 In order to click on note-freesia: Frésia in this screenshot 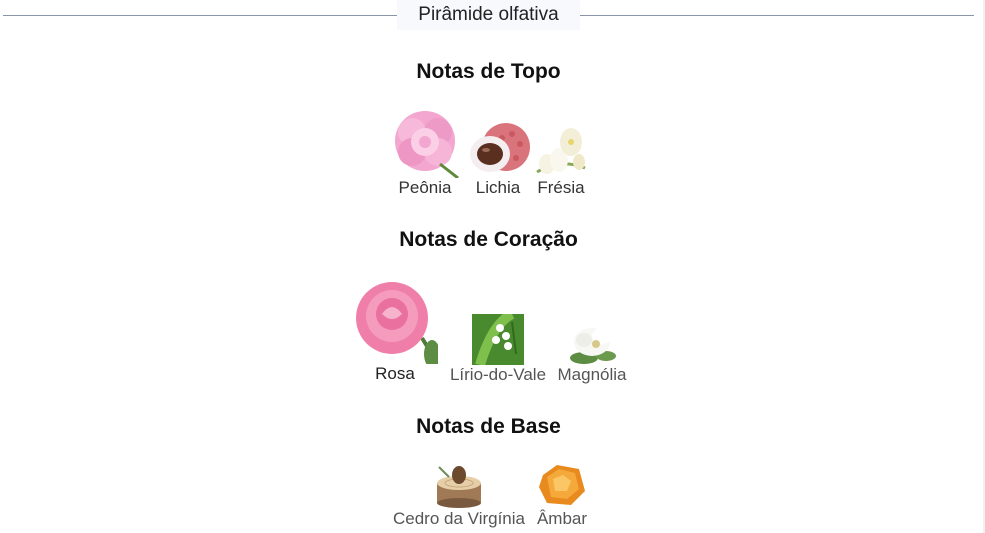, I will do `click(561, 160)`.